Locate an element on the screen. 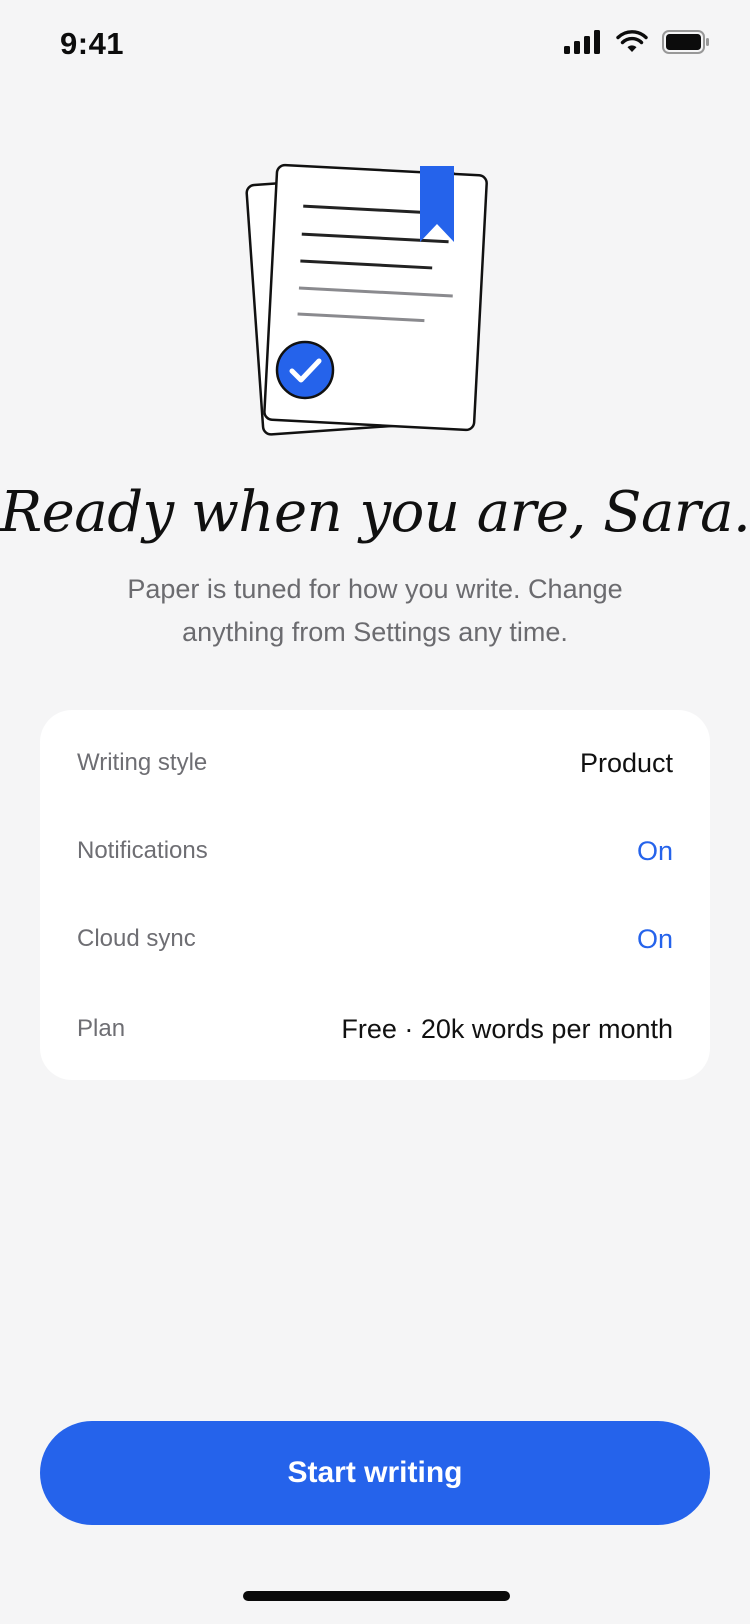 The width and height of the screenshot is (750, 1624). status-icons is located at coordinates (637, 42).